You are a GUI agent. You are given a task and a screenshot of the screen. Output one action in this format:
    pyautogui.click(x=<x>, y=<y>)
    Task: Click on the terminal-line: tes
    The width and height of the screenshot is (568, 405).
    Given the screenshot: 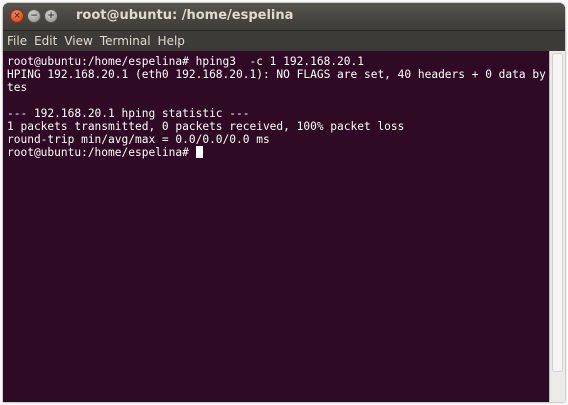 What is the action you would take?
    pyautogui.click(x=17, y=87)
    